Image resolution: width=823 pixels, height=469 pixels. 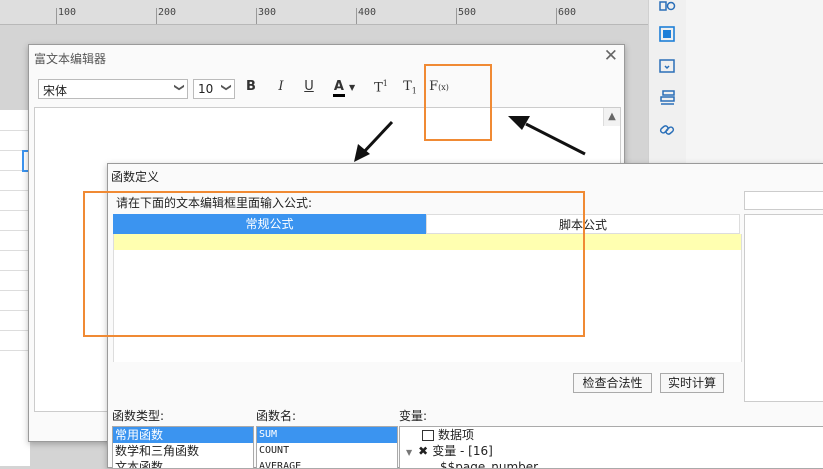 What do you see at coordinates (612, 383) in the screenshot?
I see `check-validity-button: 检查合法性` at bounding box center [612, 383].